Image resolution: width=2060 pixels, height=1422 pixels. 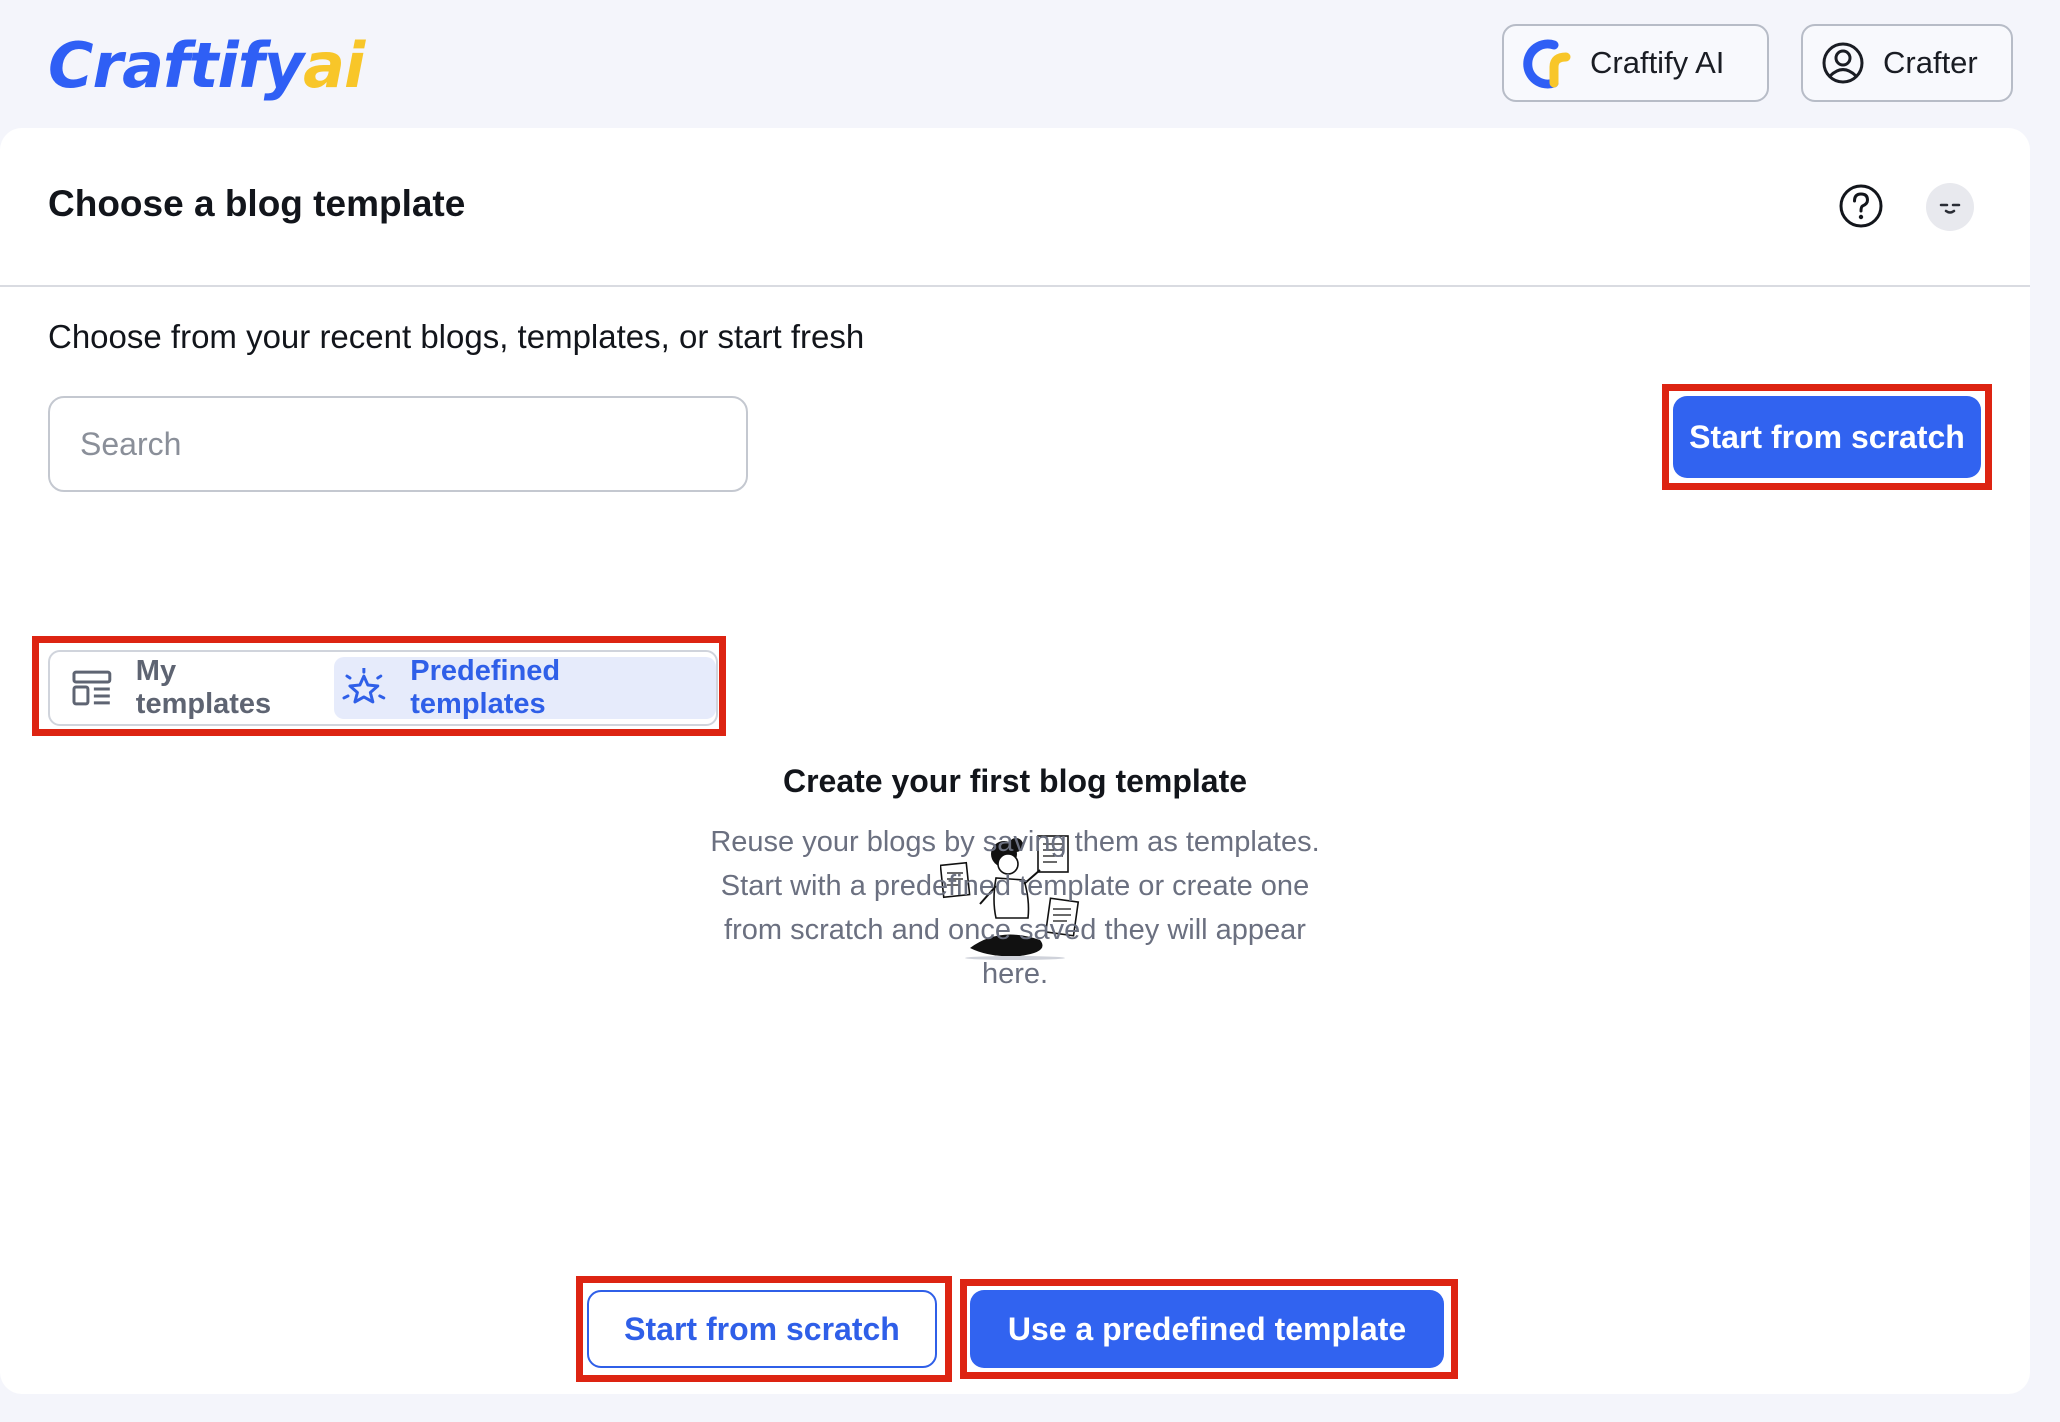 I want to click on craftify-ai-button: Craftify AI, so click(x=1635, y=63).